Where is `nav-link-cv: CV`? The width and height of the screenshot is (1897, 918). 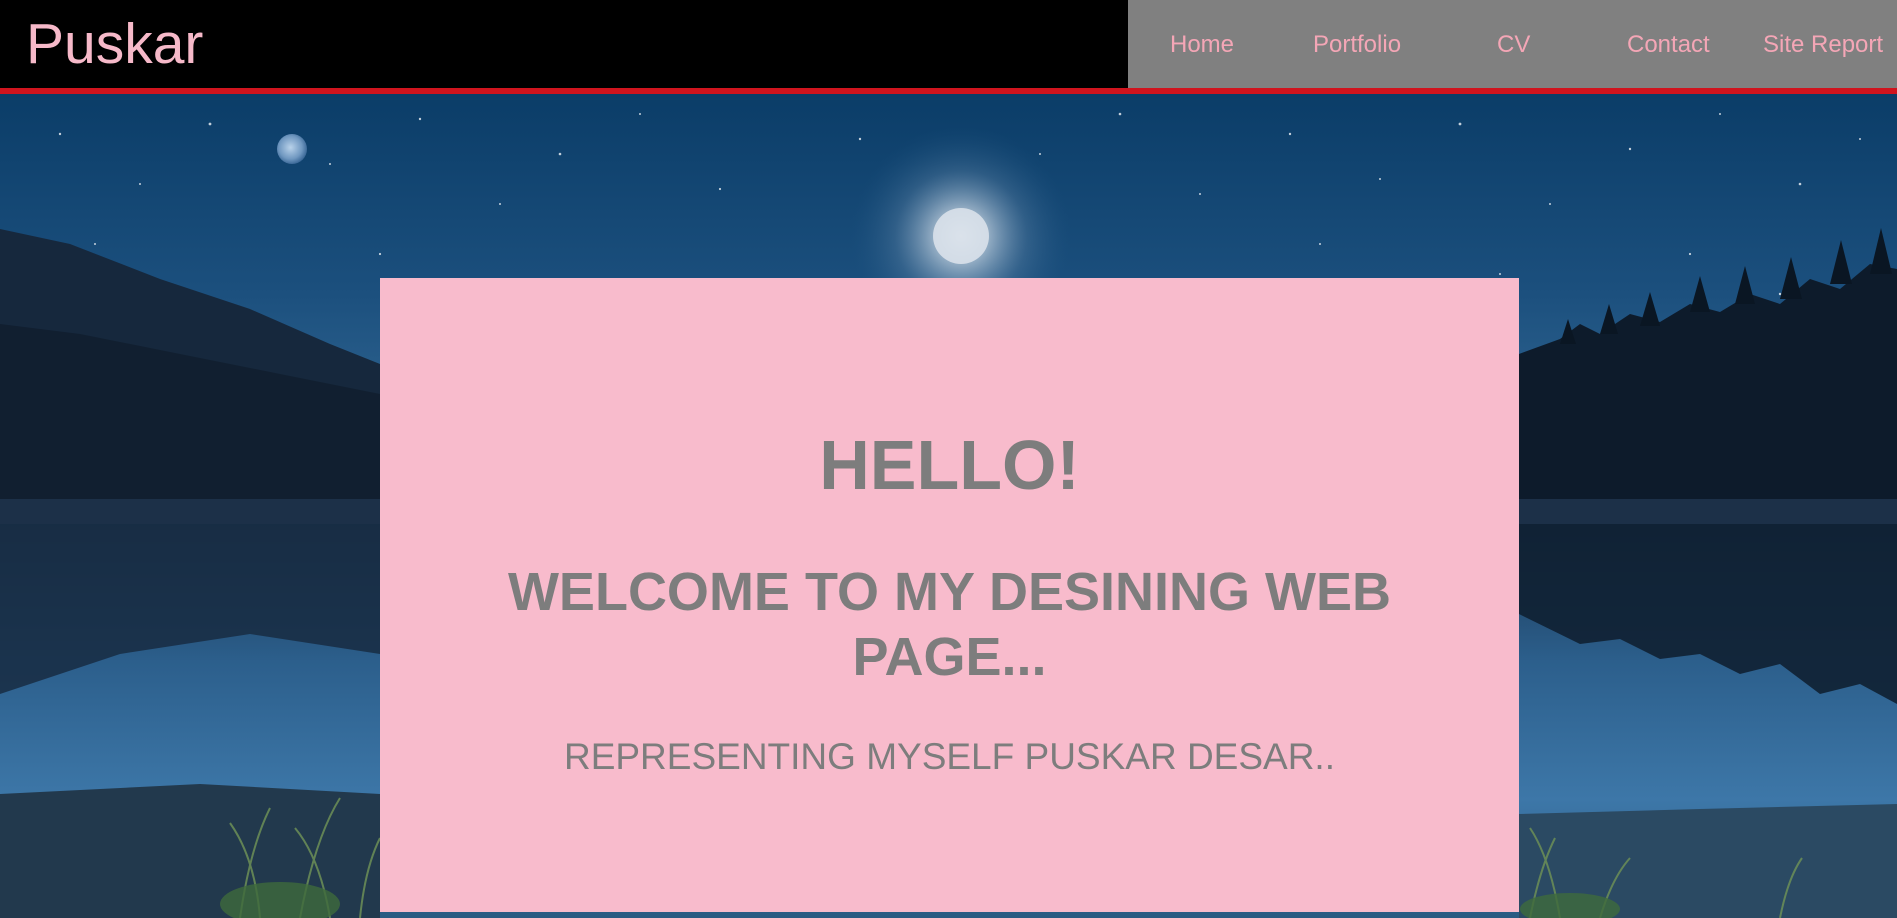 nav-link-cv: CV is located at coordinates (1513, 45).